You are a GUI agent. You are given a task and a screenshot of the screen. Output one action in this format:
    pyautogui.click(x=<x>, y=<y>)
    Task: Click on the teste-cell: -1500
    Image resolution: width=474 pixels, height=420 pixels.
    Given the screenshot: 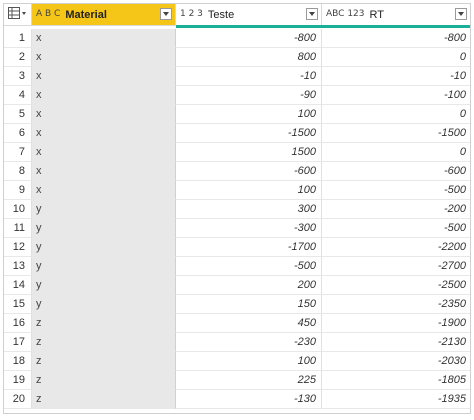 What is the action you would take?
    pyautogui.click(x=249, y=133)
    